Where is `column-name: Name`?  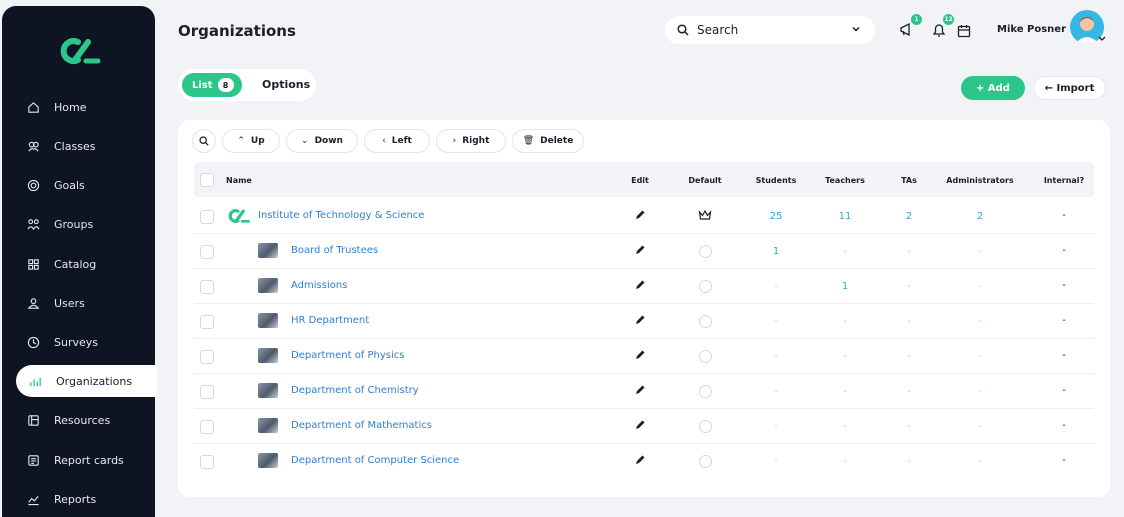
column-name: Name is located at coordinates (239, 180).